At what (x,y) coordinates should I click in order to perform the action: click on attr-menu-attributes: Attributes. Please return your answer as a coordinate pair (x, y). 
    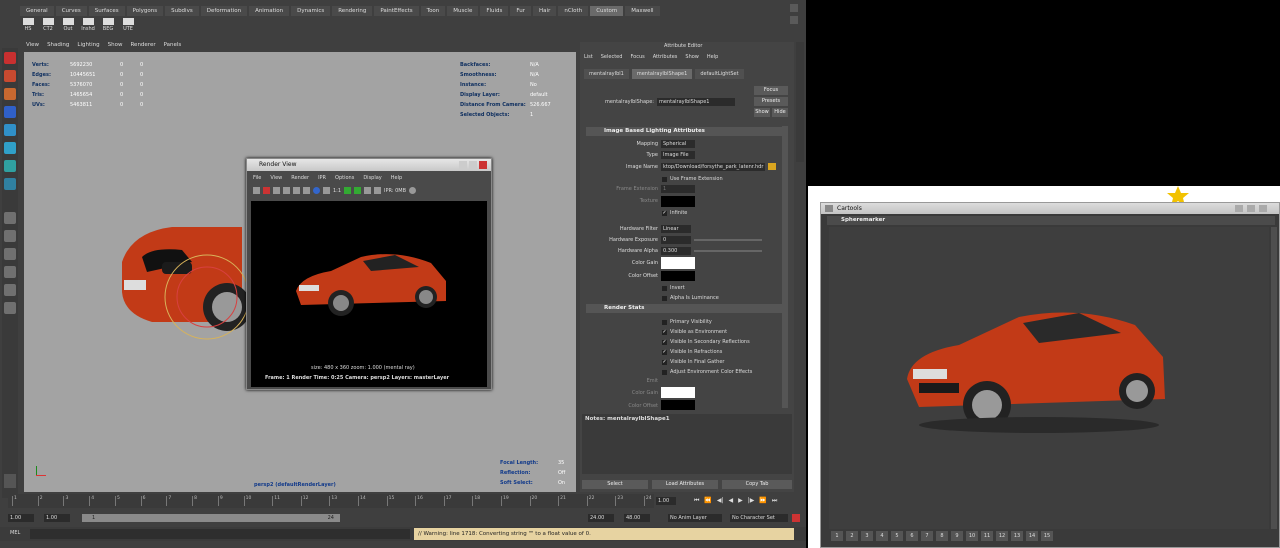
    Looking at the image, I should click on (665, 57).